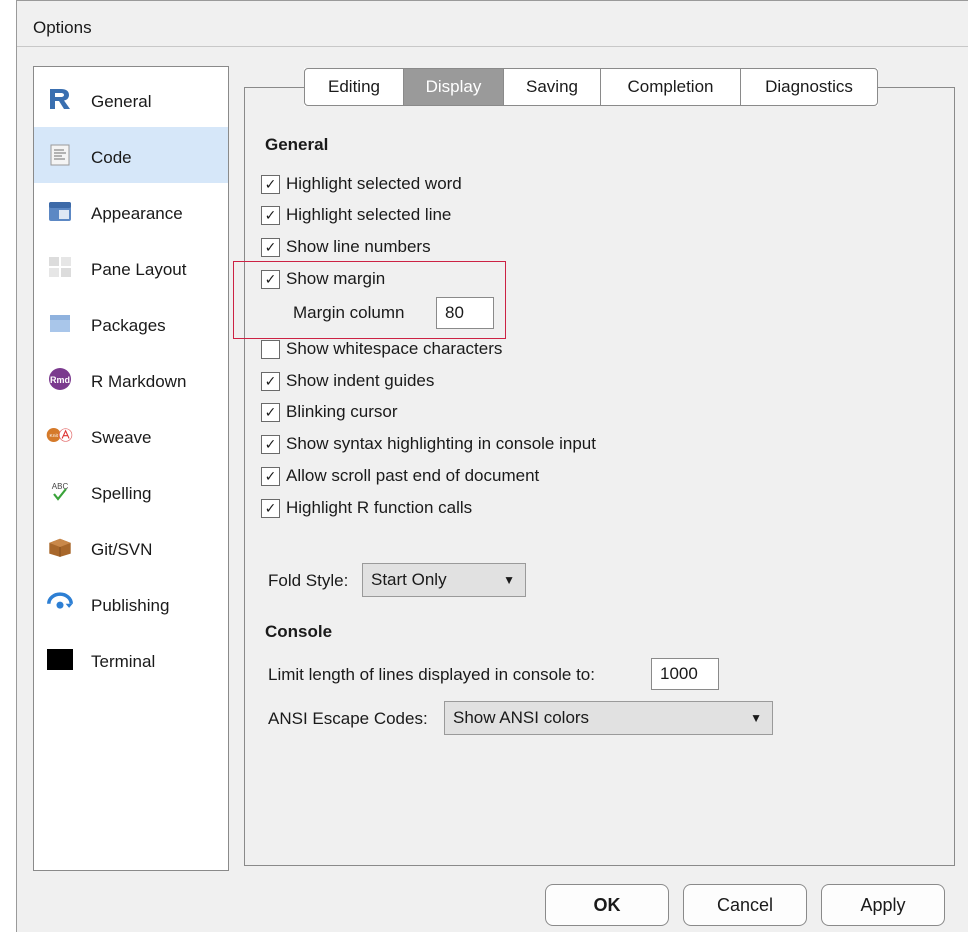  What do you see at coordinates (121, 101) in the screenshot?
I see `sidebar-item-label: General` at bounding box center [121, 101].